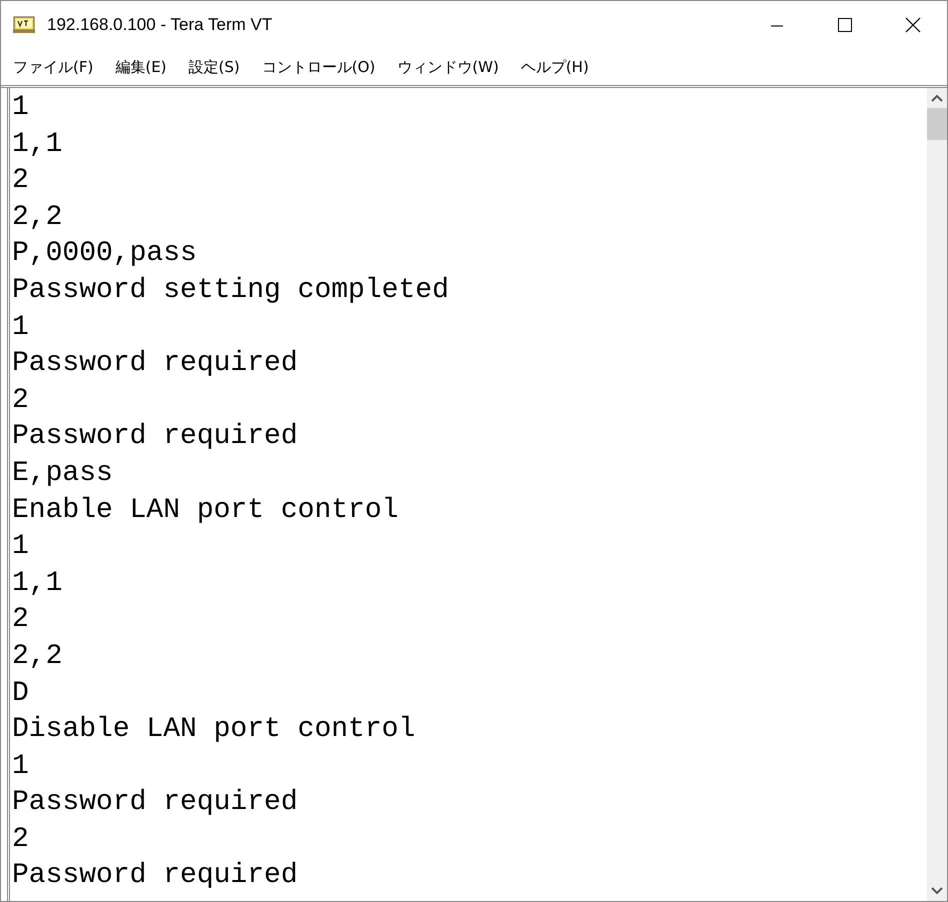 The height and width of the screenshot is (902, 948). I want to click on menu-item: コントロール(O), so click(319, 67).